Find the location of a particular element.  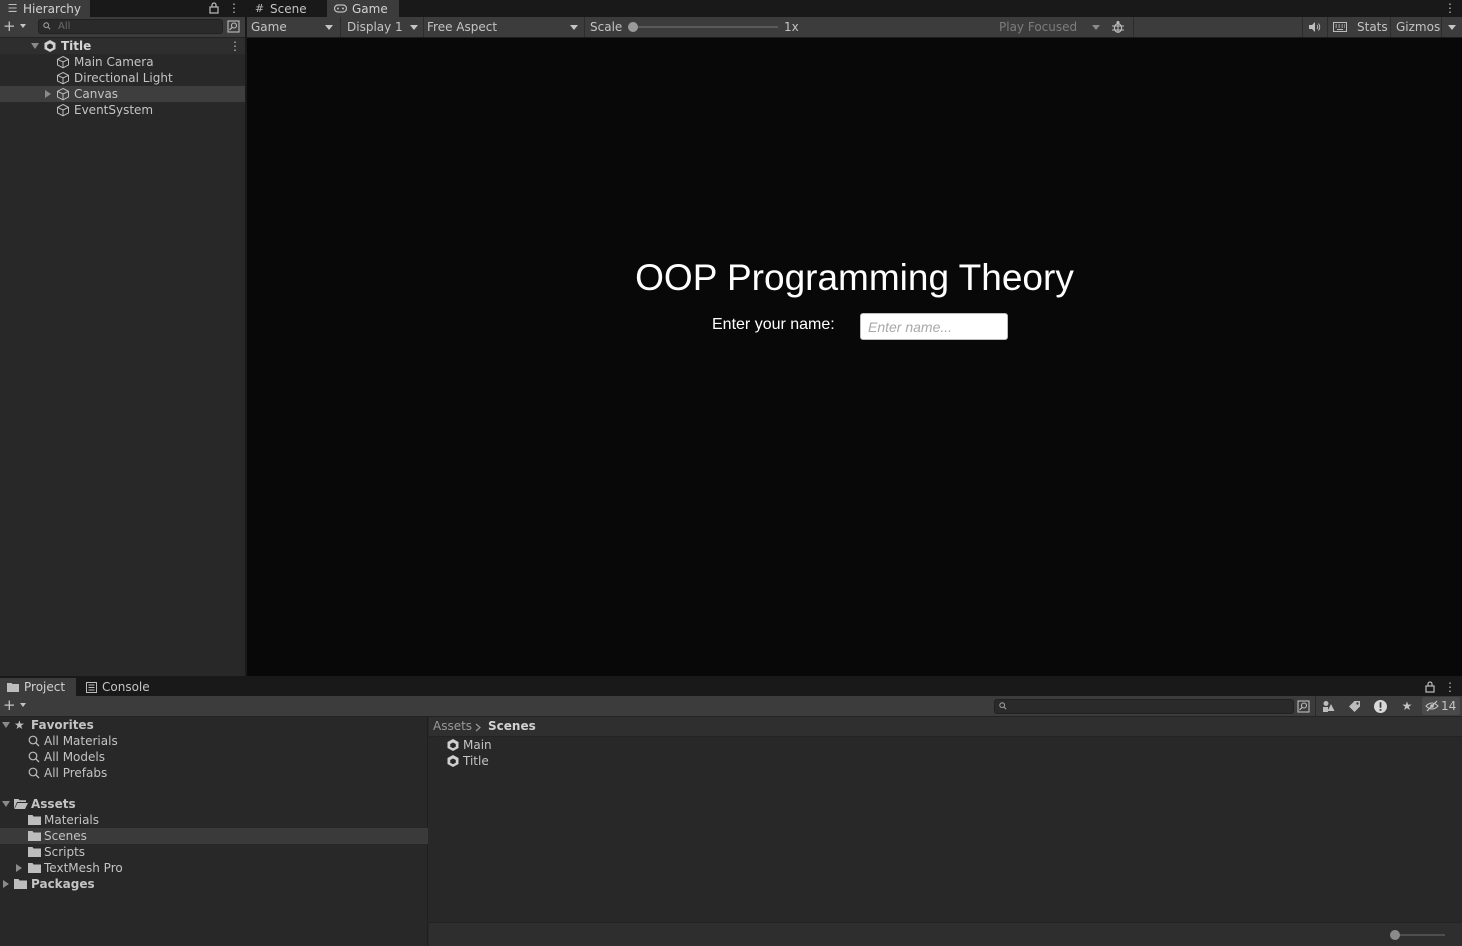

keyboard-icon is located at coordinates (1340, 27).